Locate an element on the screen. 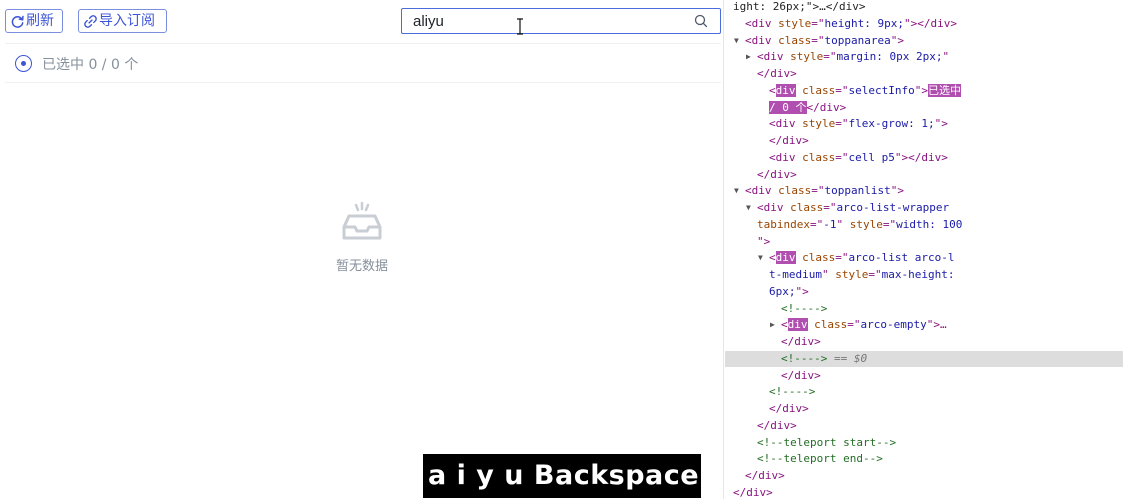 The image size is (1123, 499). code-token: == $0 is located at coordinates (847, 358).